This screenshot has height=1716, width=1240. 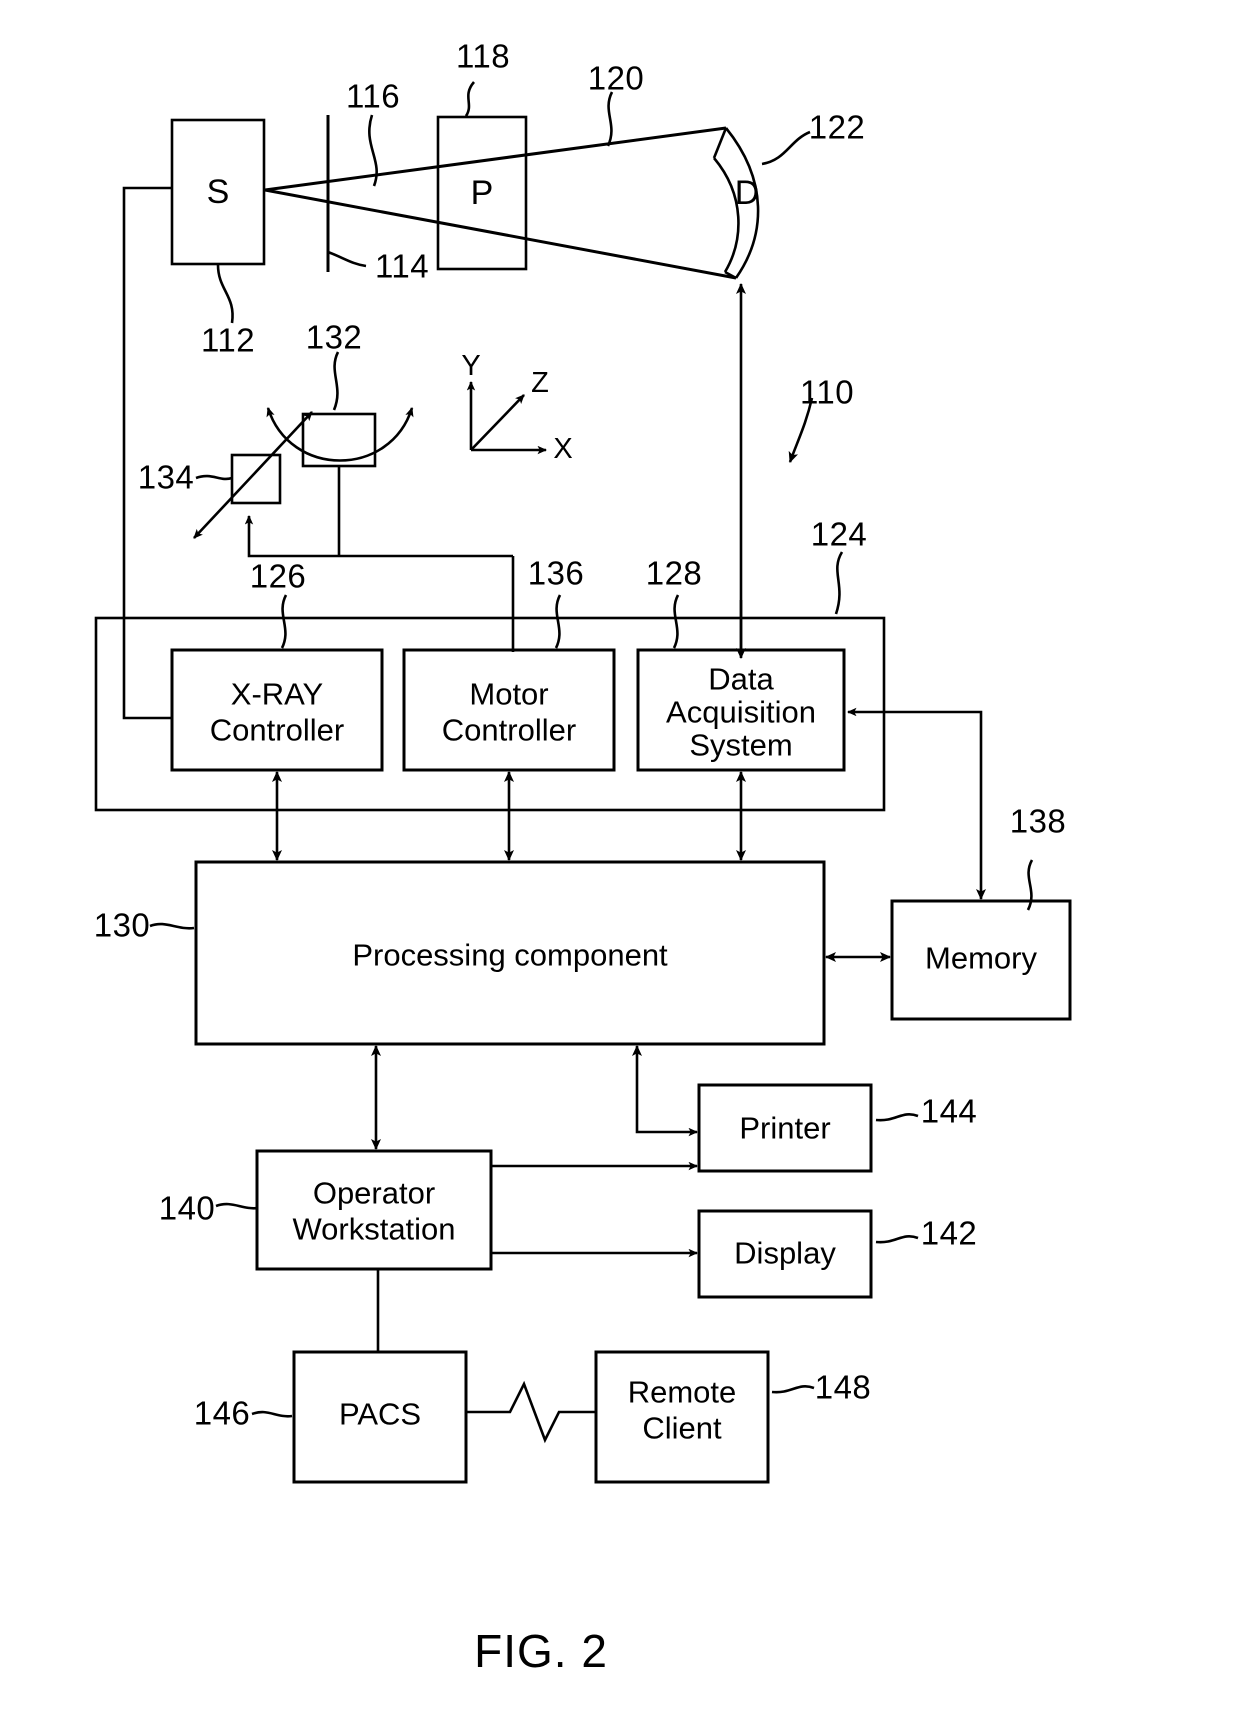 What do you see at coordinates (256, 479) in the screenshot?
I see `pedestal-box` at bounding box center [256, 479].